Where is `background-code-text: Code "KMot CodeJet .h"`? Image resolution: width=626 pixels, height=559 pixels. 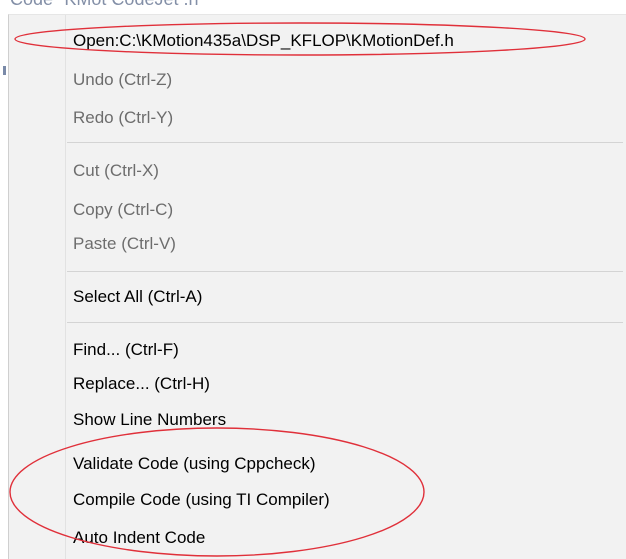
background-code-text: Code "KMot CodeJet .h" is located at coordinates (107, 5).